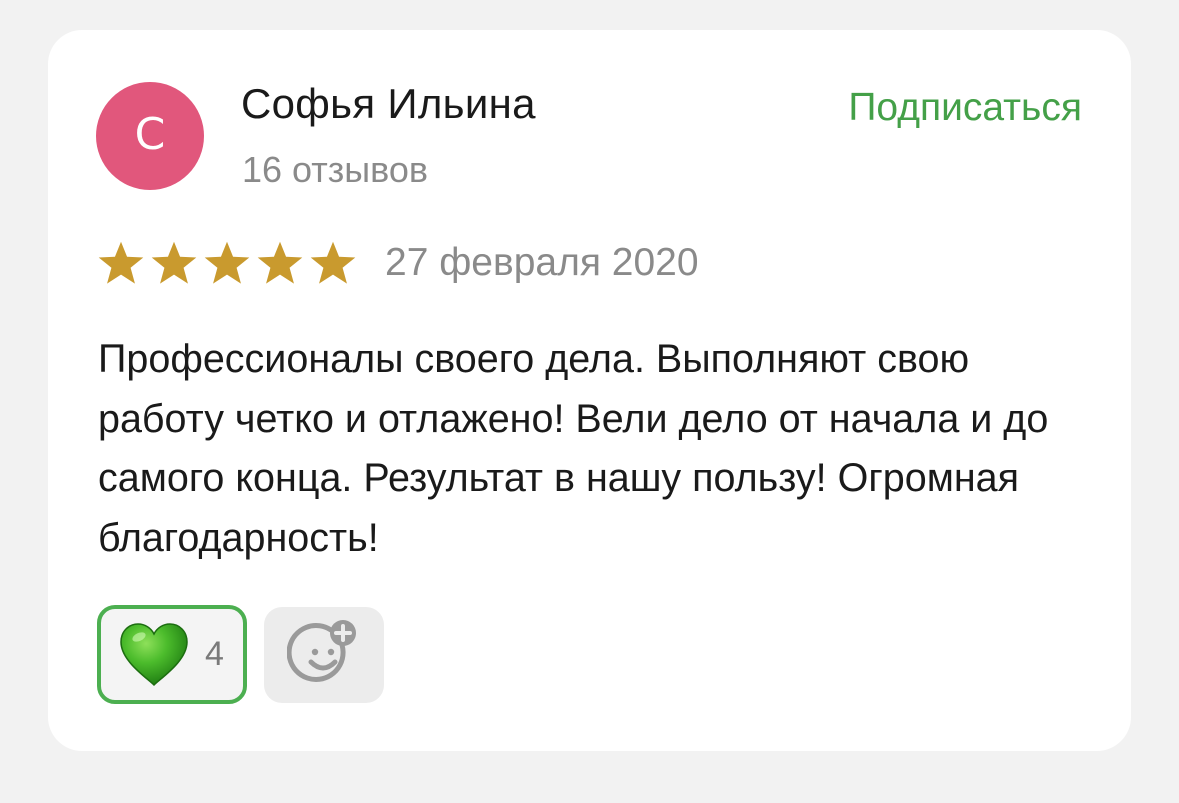 The image size is (1179, 803). What do you see at coordinates (335, 169) in the screenshot?
I see `author-review-count: 16 отзывов` at bounding box center [335, 169].